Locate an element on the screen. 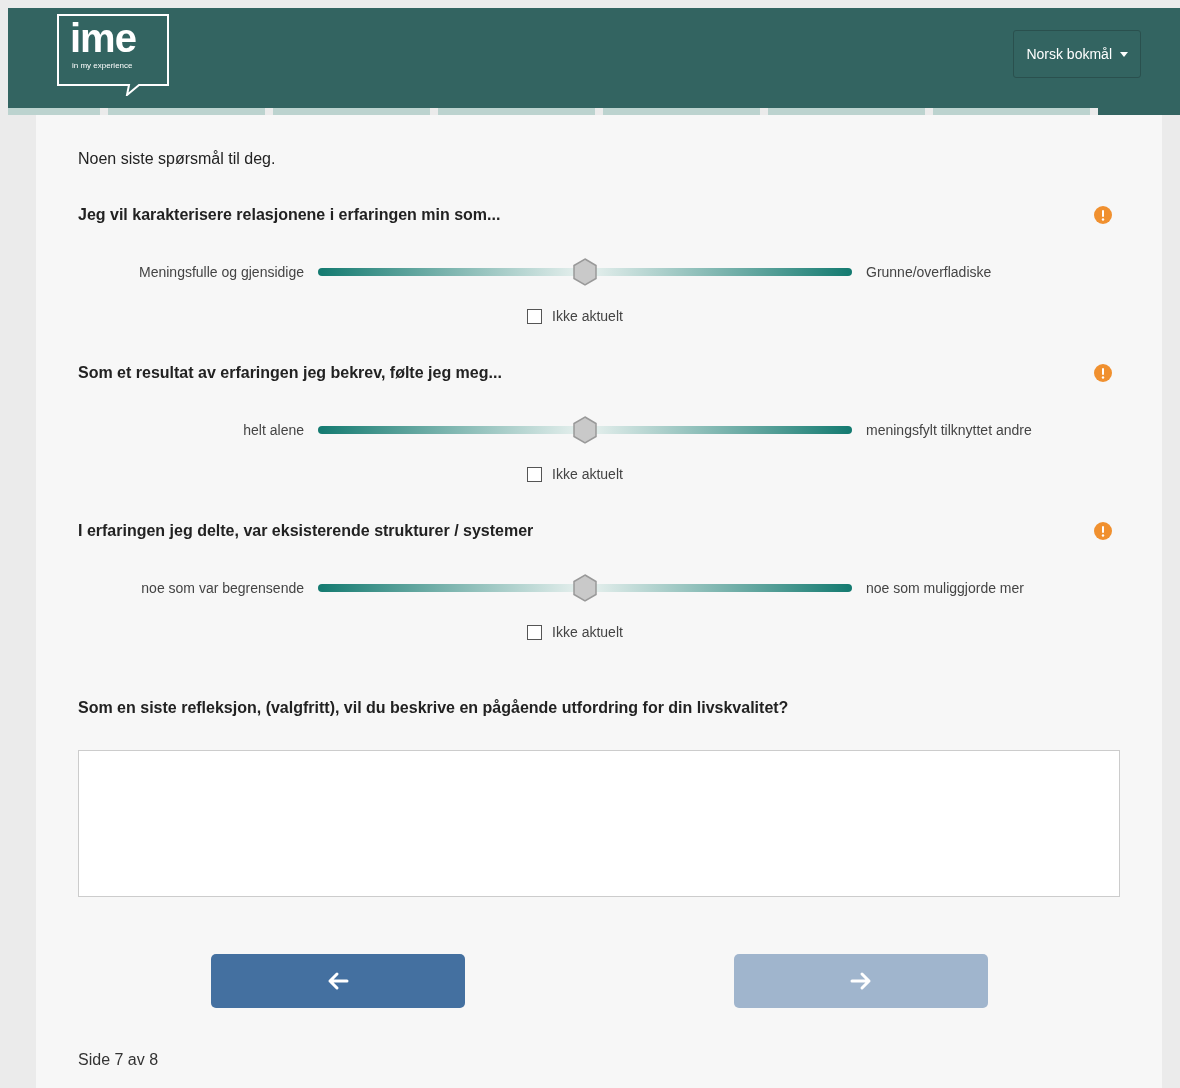 This screenshot has height=1088, width=1180. logo-mark: ime is located at coordinates (103, 38).